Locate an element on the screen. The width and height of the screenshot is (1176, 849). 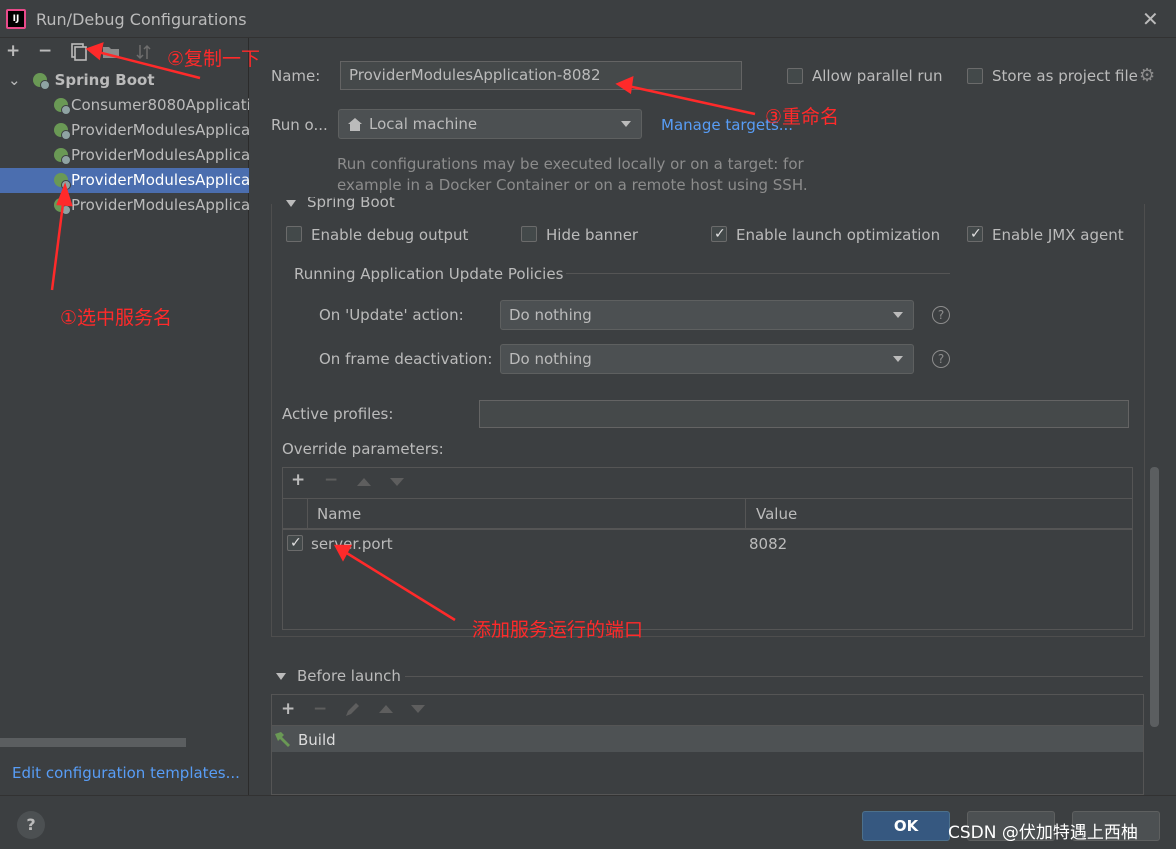
annotation-rename: ③重命名 is located at coordinates (802, 117).